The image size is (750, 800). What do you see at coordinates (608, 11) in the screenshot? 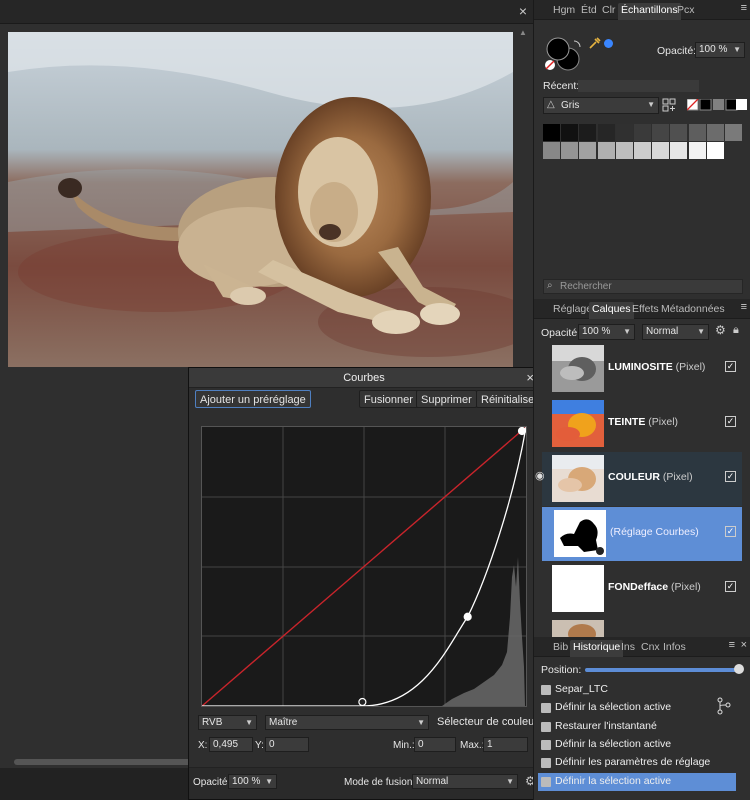
I see `tab-color: Clr` at bounding box center [608, 11].